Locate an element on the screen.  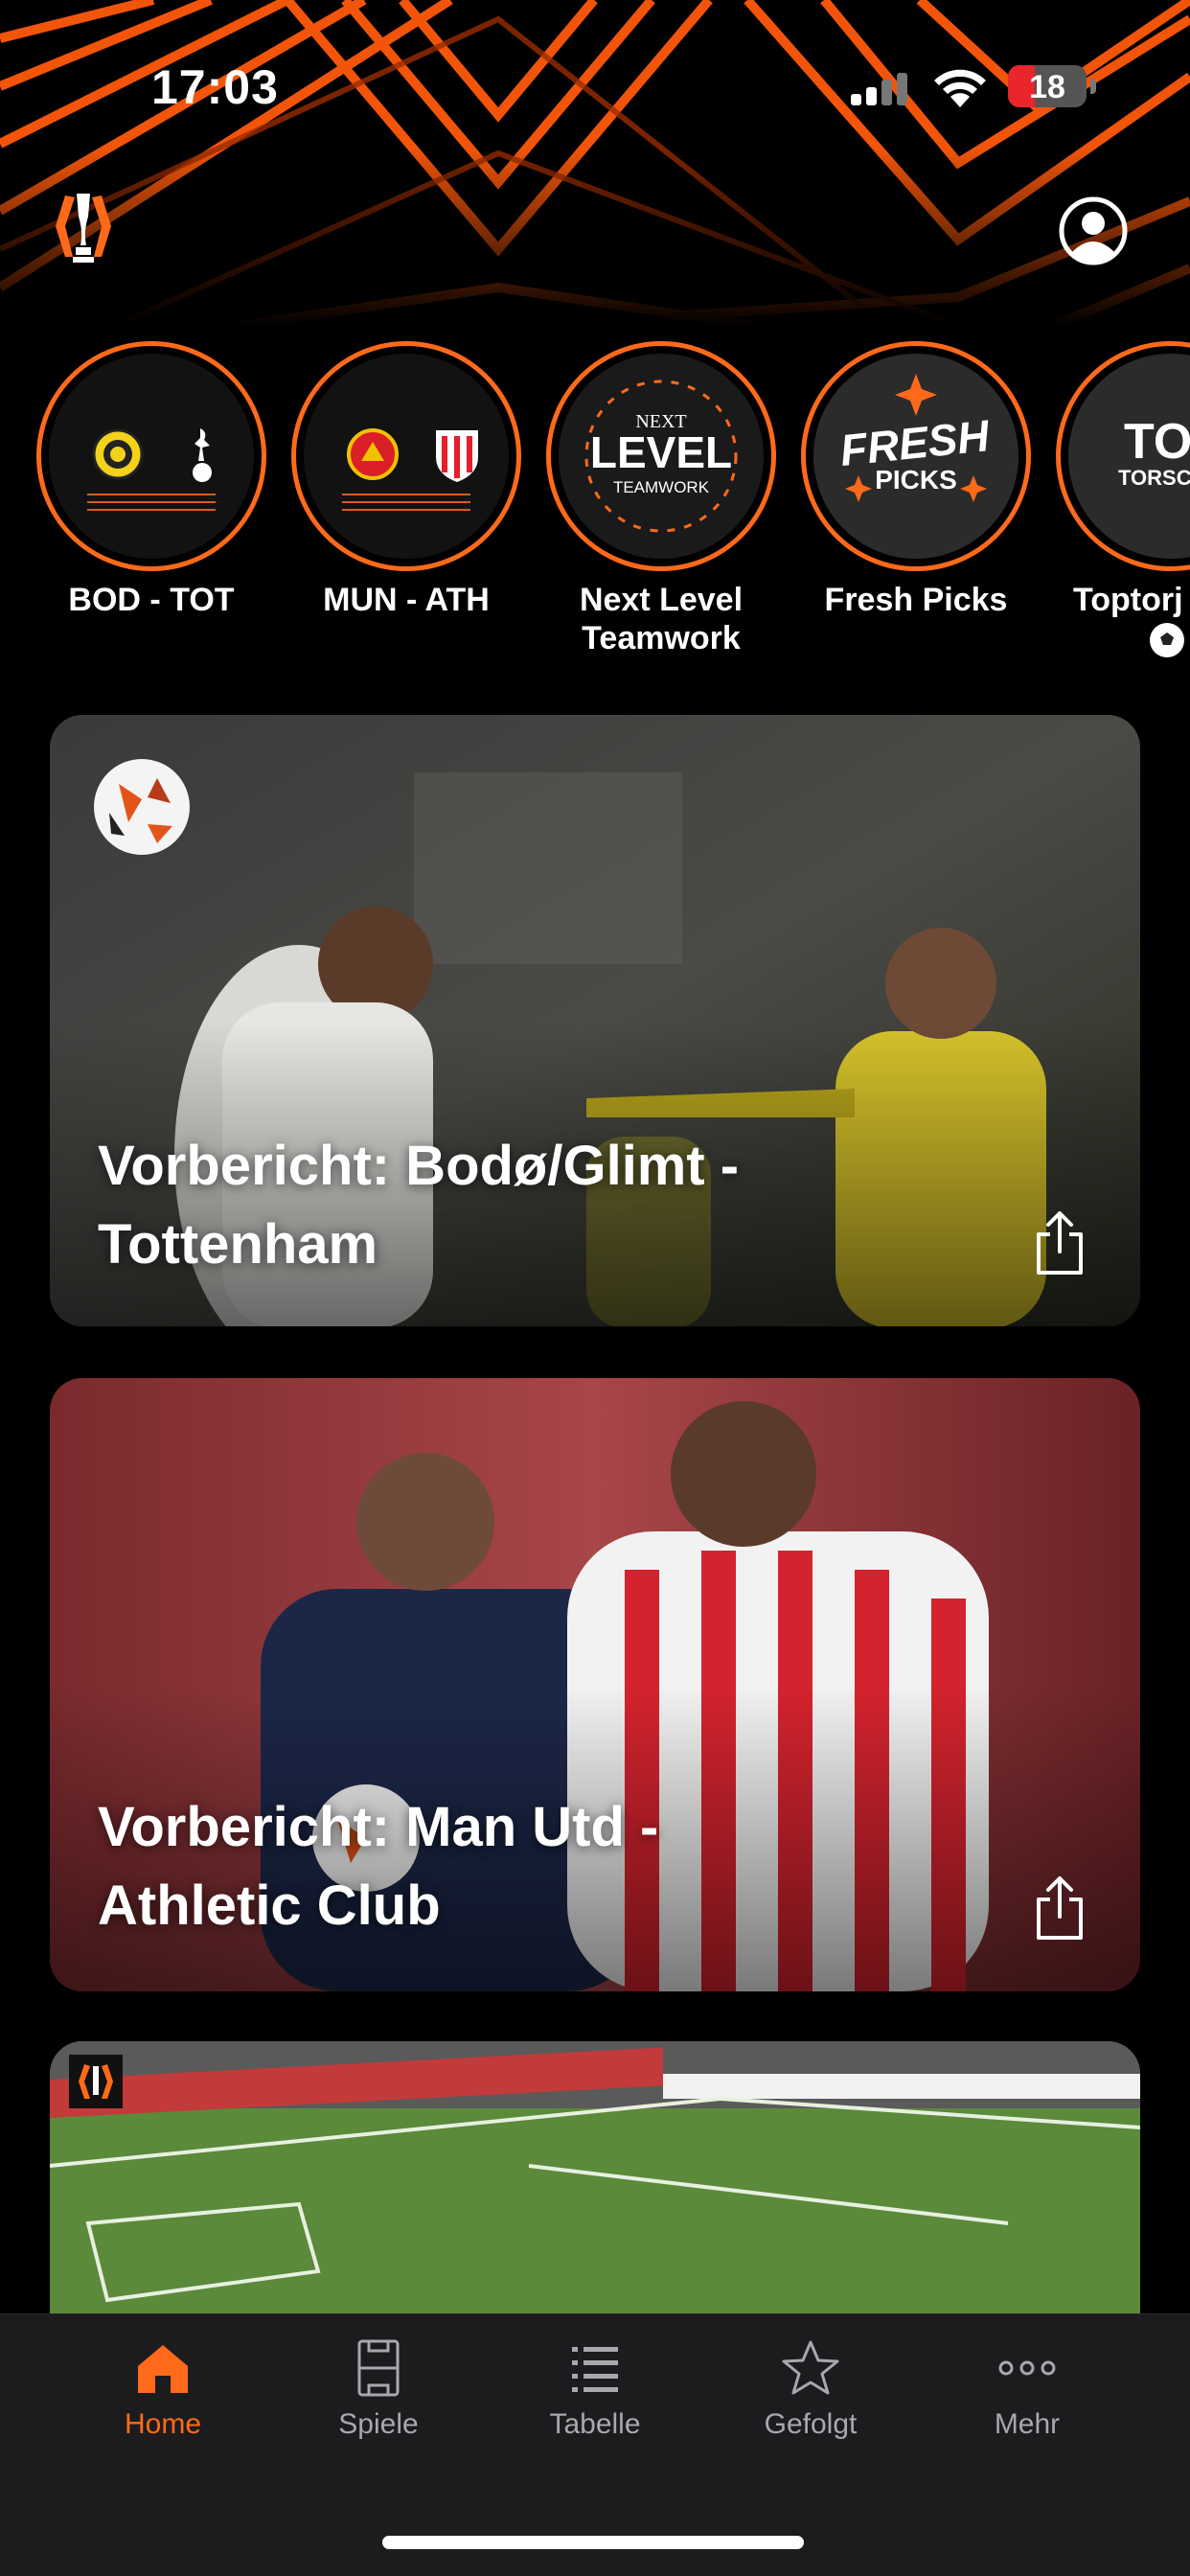
home-indicator is located at coordinates (593, 2542).